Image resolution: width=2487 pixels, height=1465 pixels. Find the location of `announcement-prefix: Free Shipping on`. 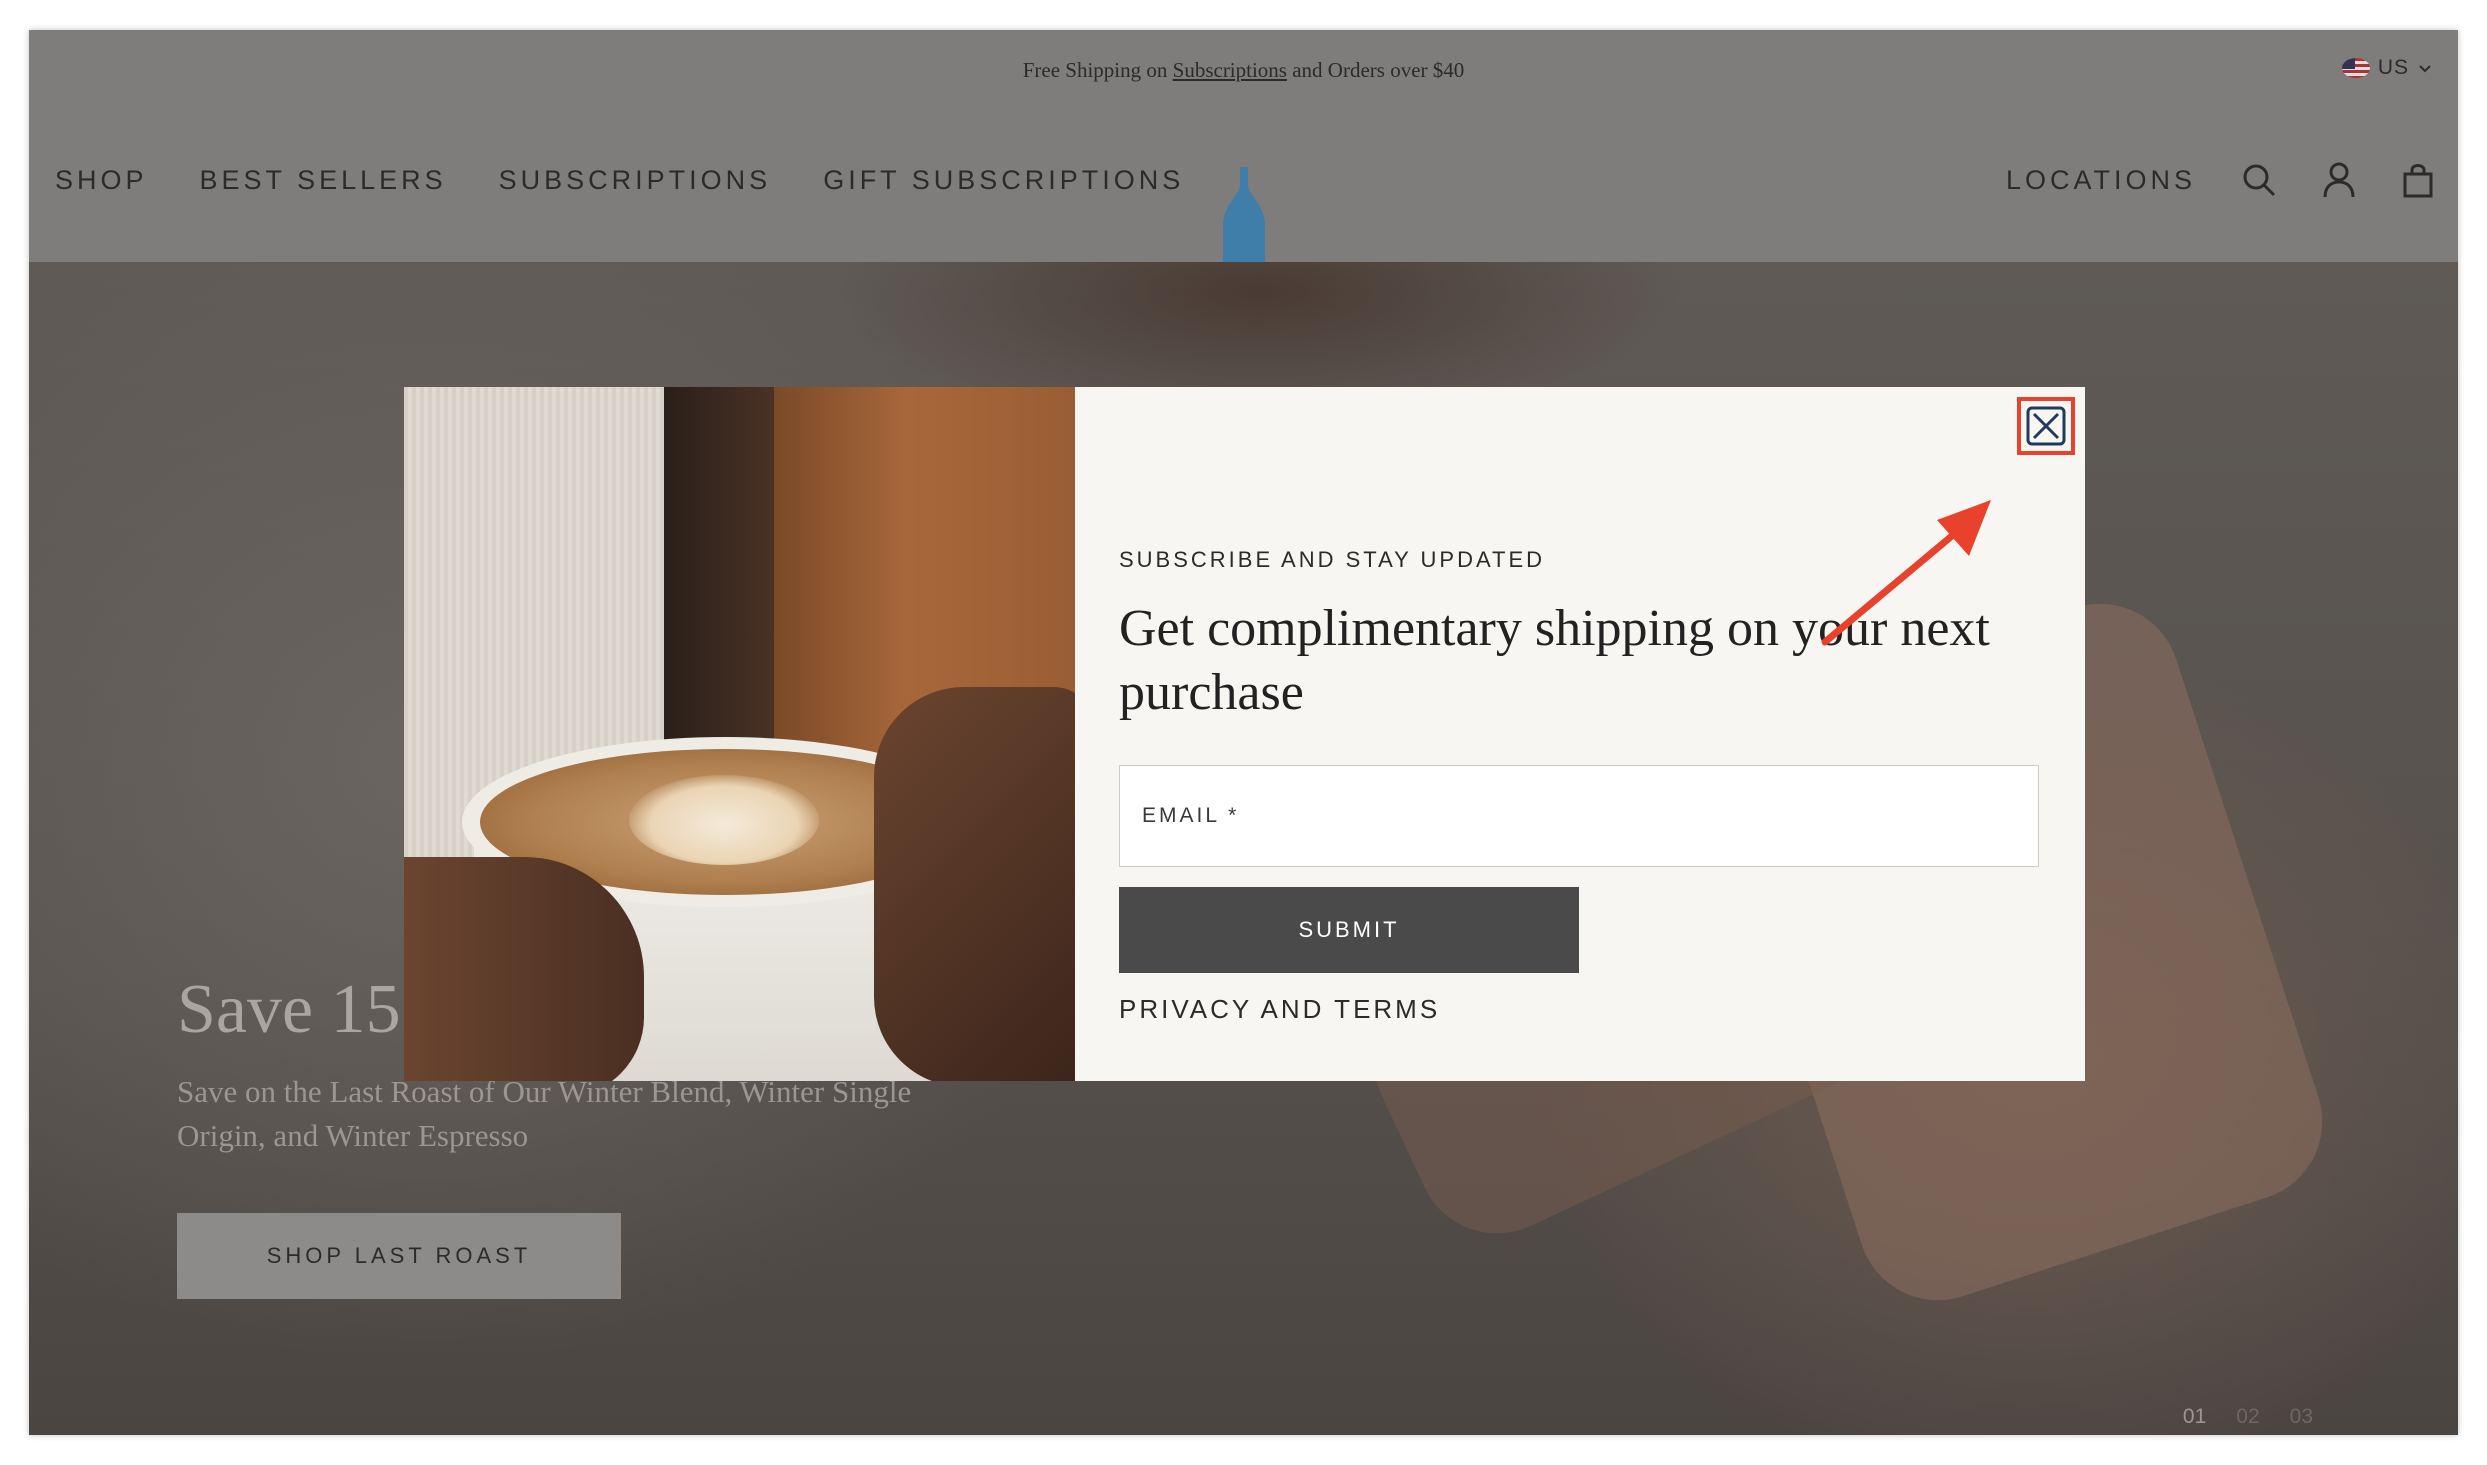

announcement-prefix: Free Shipping on is located at coordinates (1095, 70).